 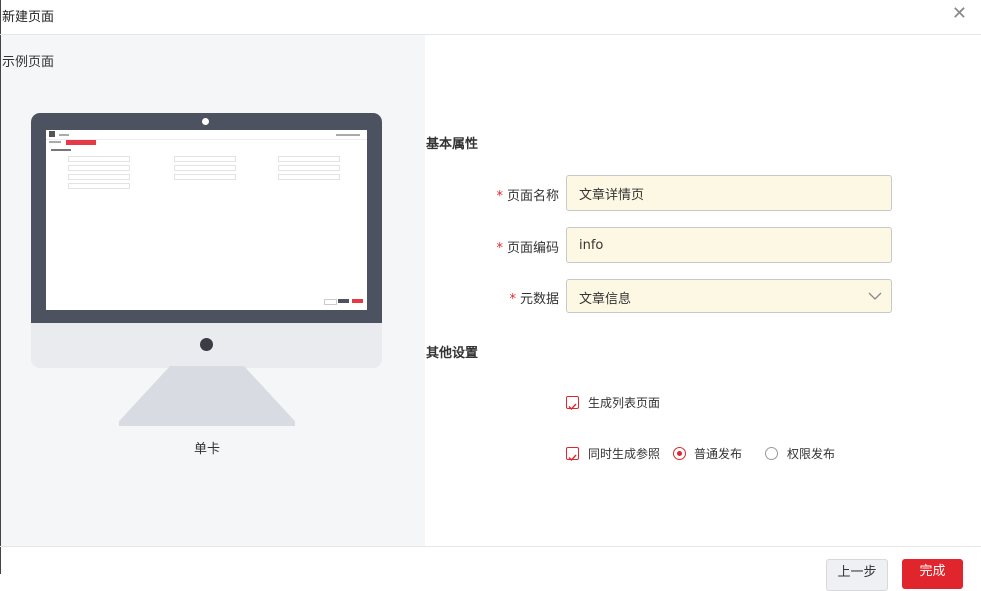 What do you see at coordinates (527, 248) in the screenshot?
I see `page-code-label: * 页面编码` at bounding box center [527, 248].